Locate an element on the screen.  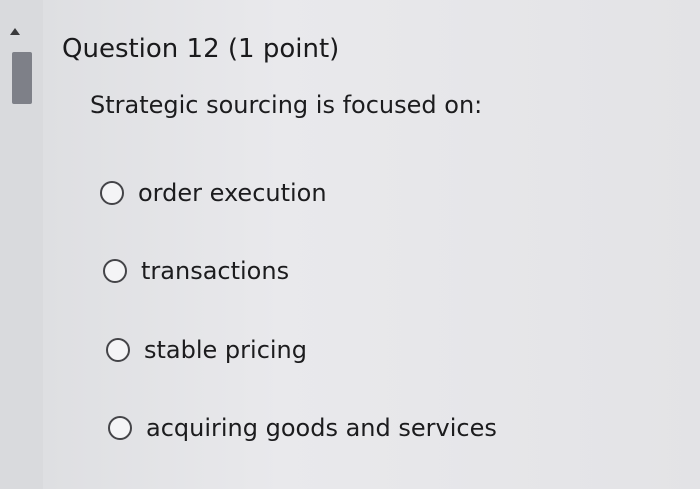
scroll-up-arrow-icon is located at coordinates (15, 31).